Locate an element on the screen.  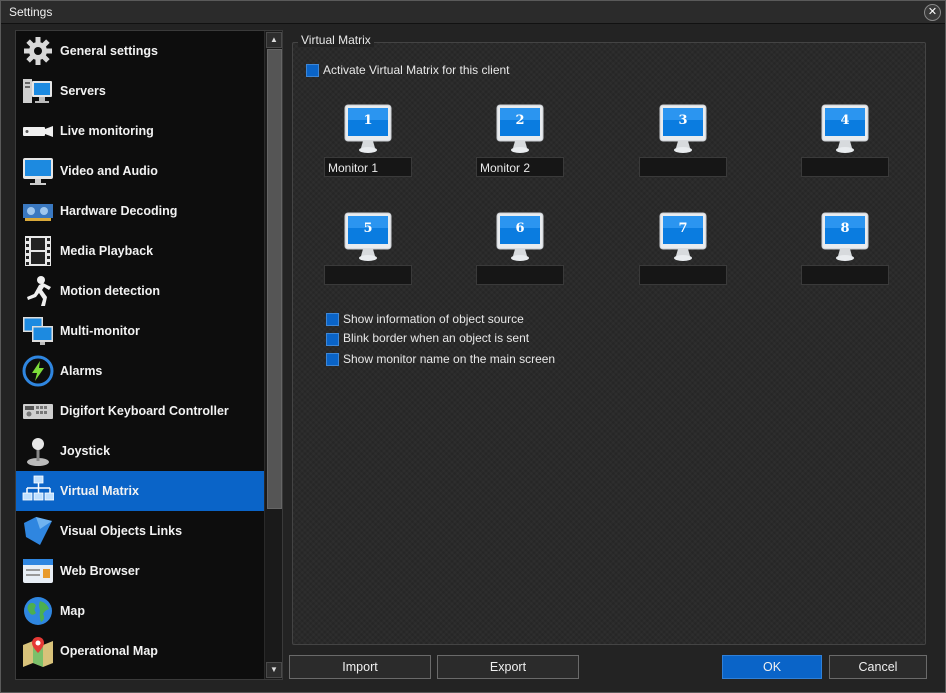
monitor-8-name-field is located at coordinates (845, 275).